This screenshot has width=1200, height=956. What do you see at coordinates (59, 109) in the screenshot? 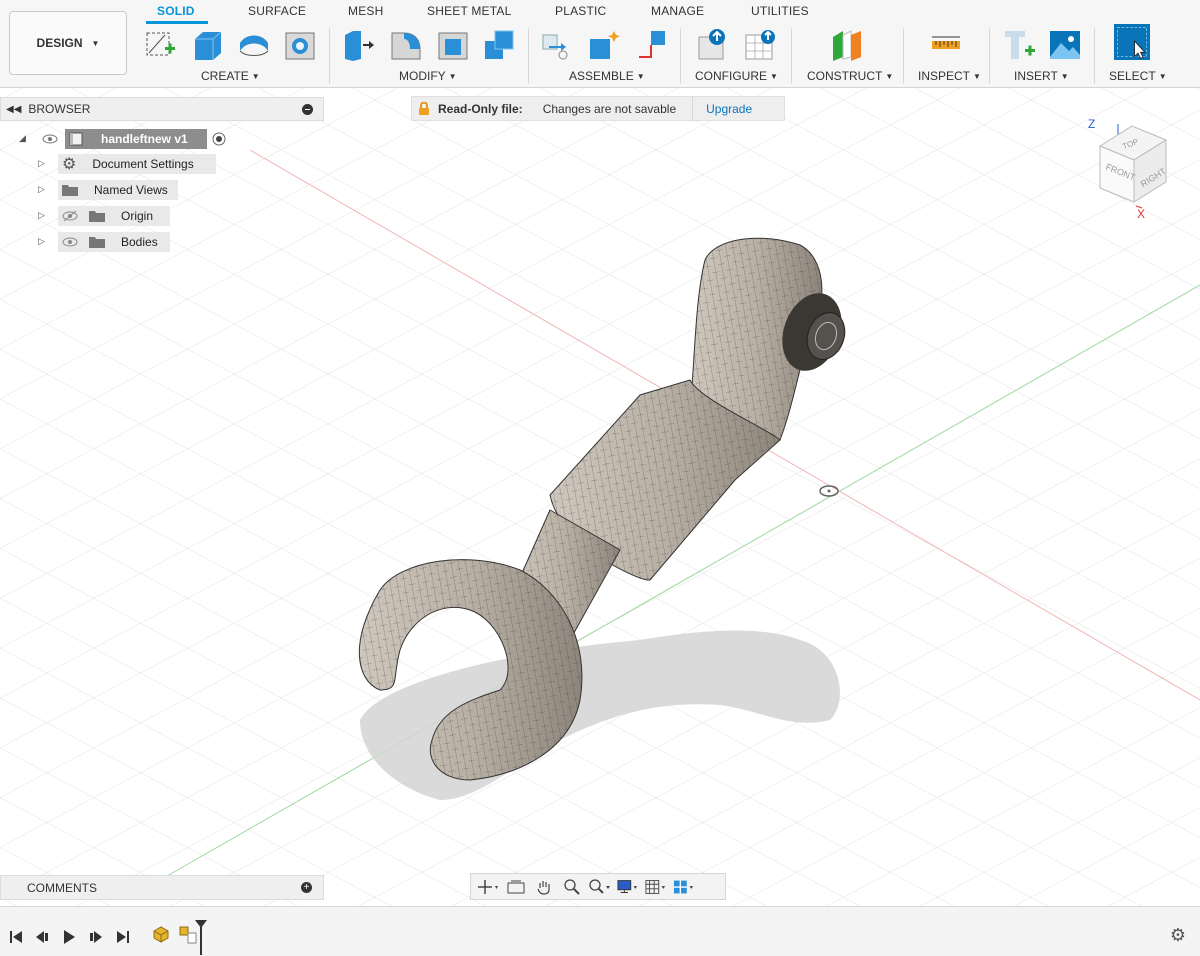
I see `browser-title: BROWSER` at bounding box center [59, 109].